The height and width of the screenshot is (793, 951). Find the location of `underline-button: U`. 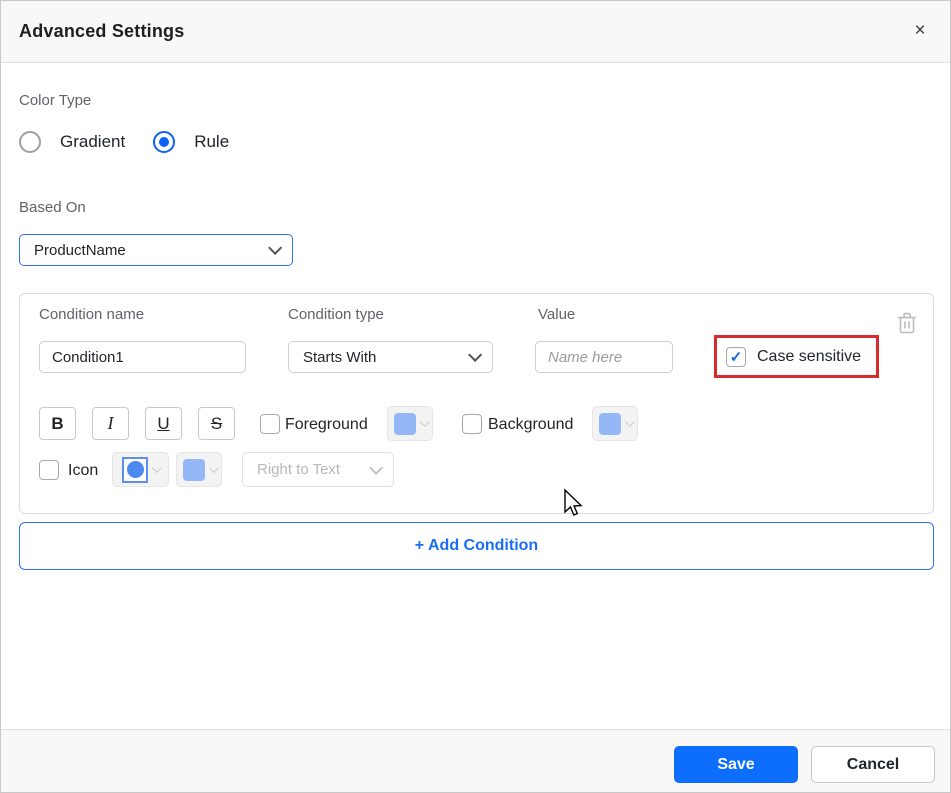

underline-button: U is located at coordinates (163, 423).